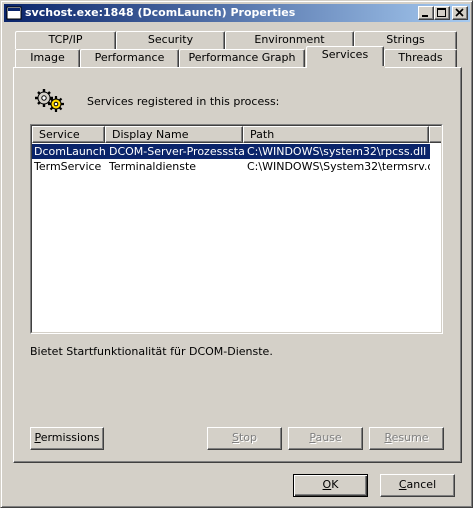 The height and width of the screenshot is (508, 473). I want to click on column-header-display-name: Display Name, so click(174, 134).